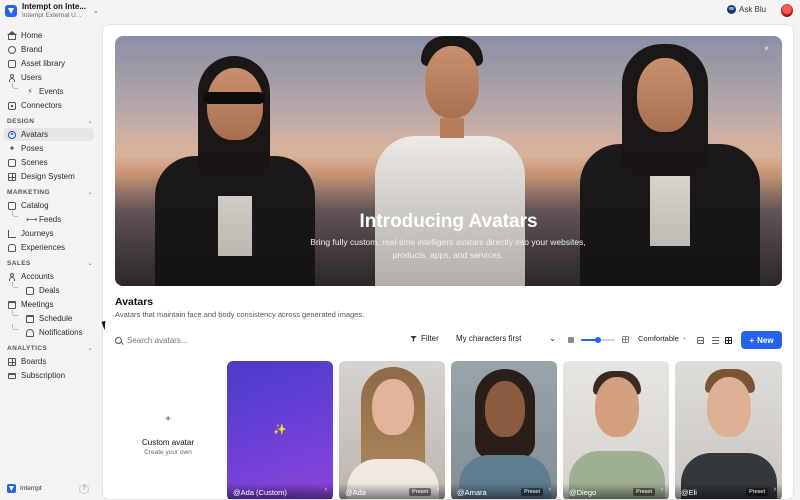 The height and width of the screenshot is (500, 800). I want to click on image-icon, so click(12, 63).